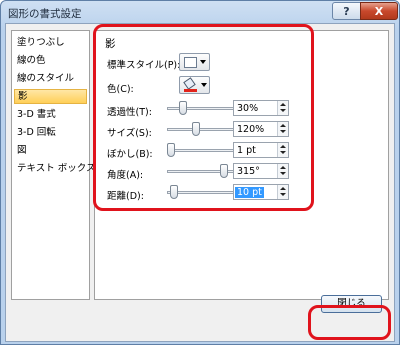 The image size is (400, 345). I want to click on color-dropdown, so click(194, 85).